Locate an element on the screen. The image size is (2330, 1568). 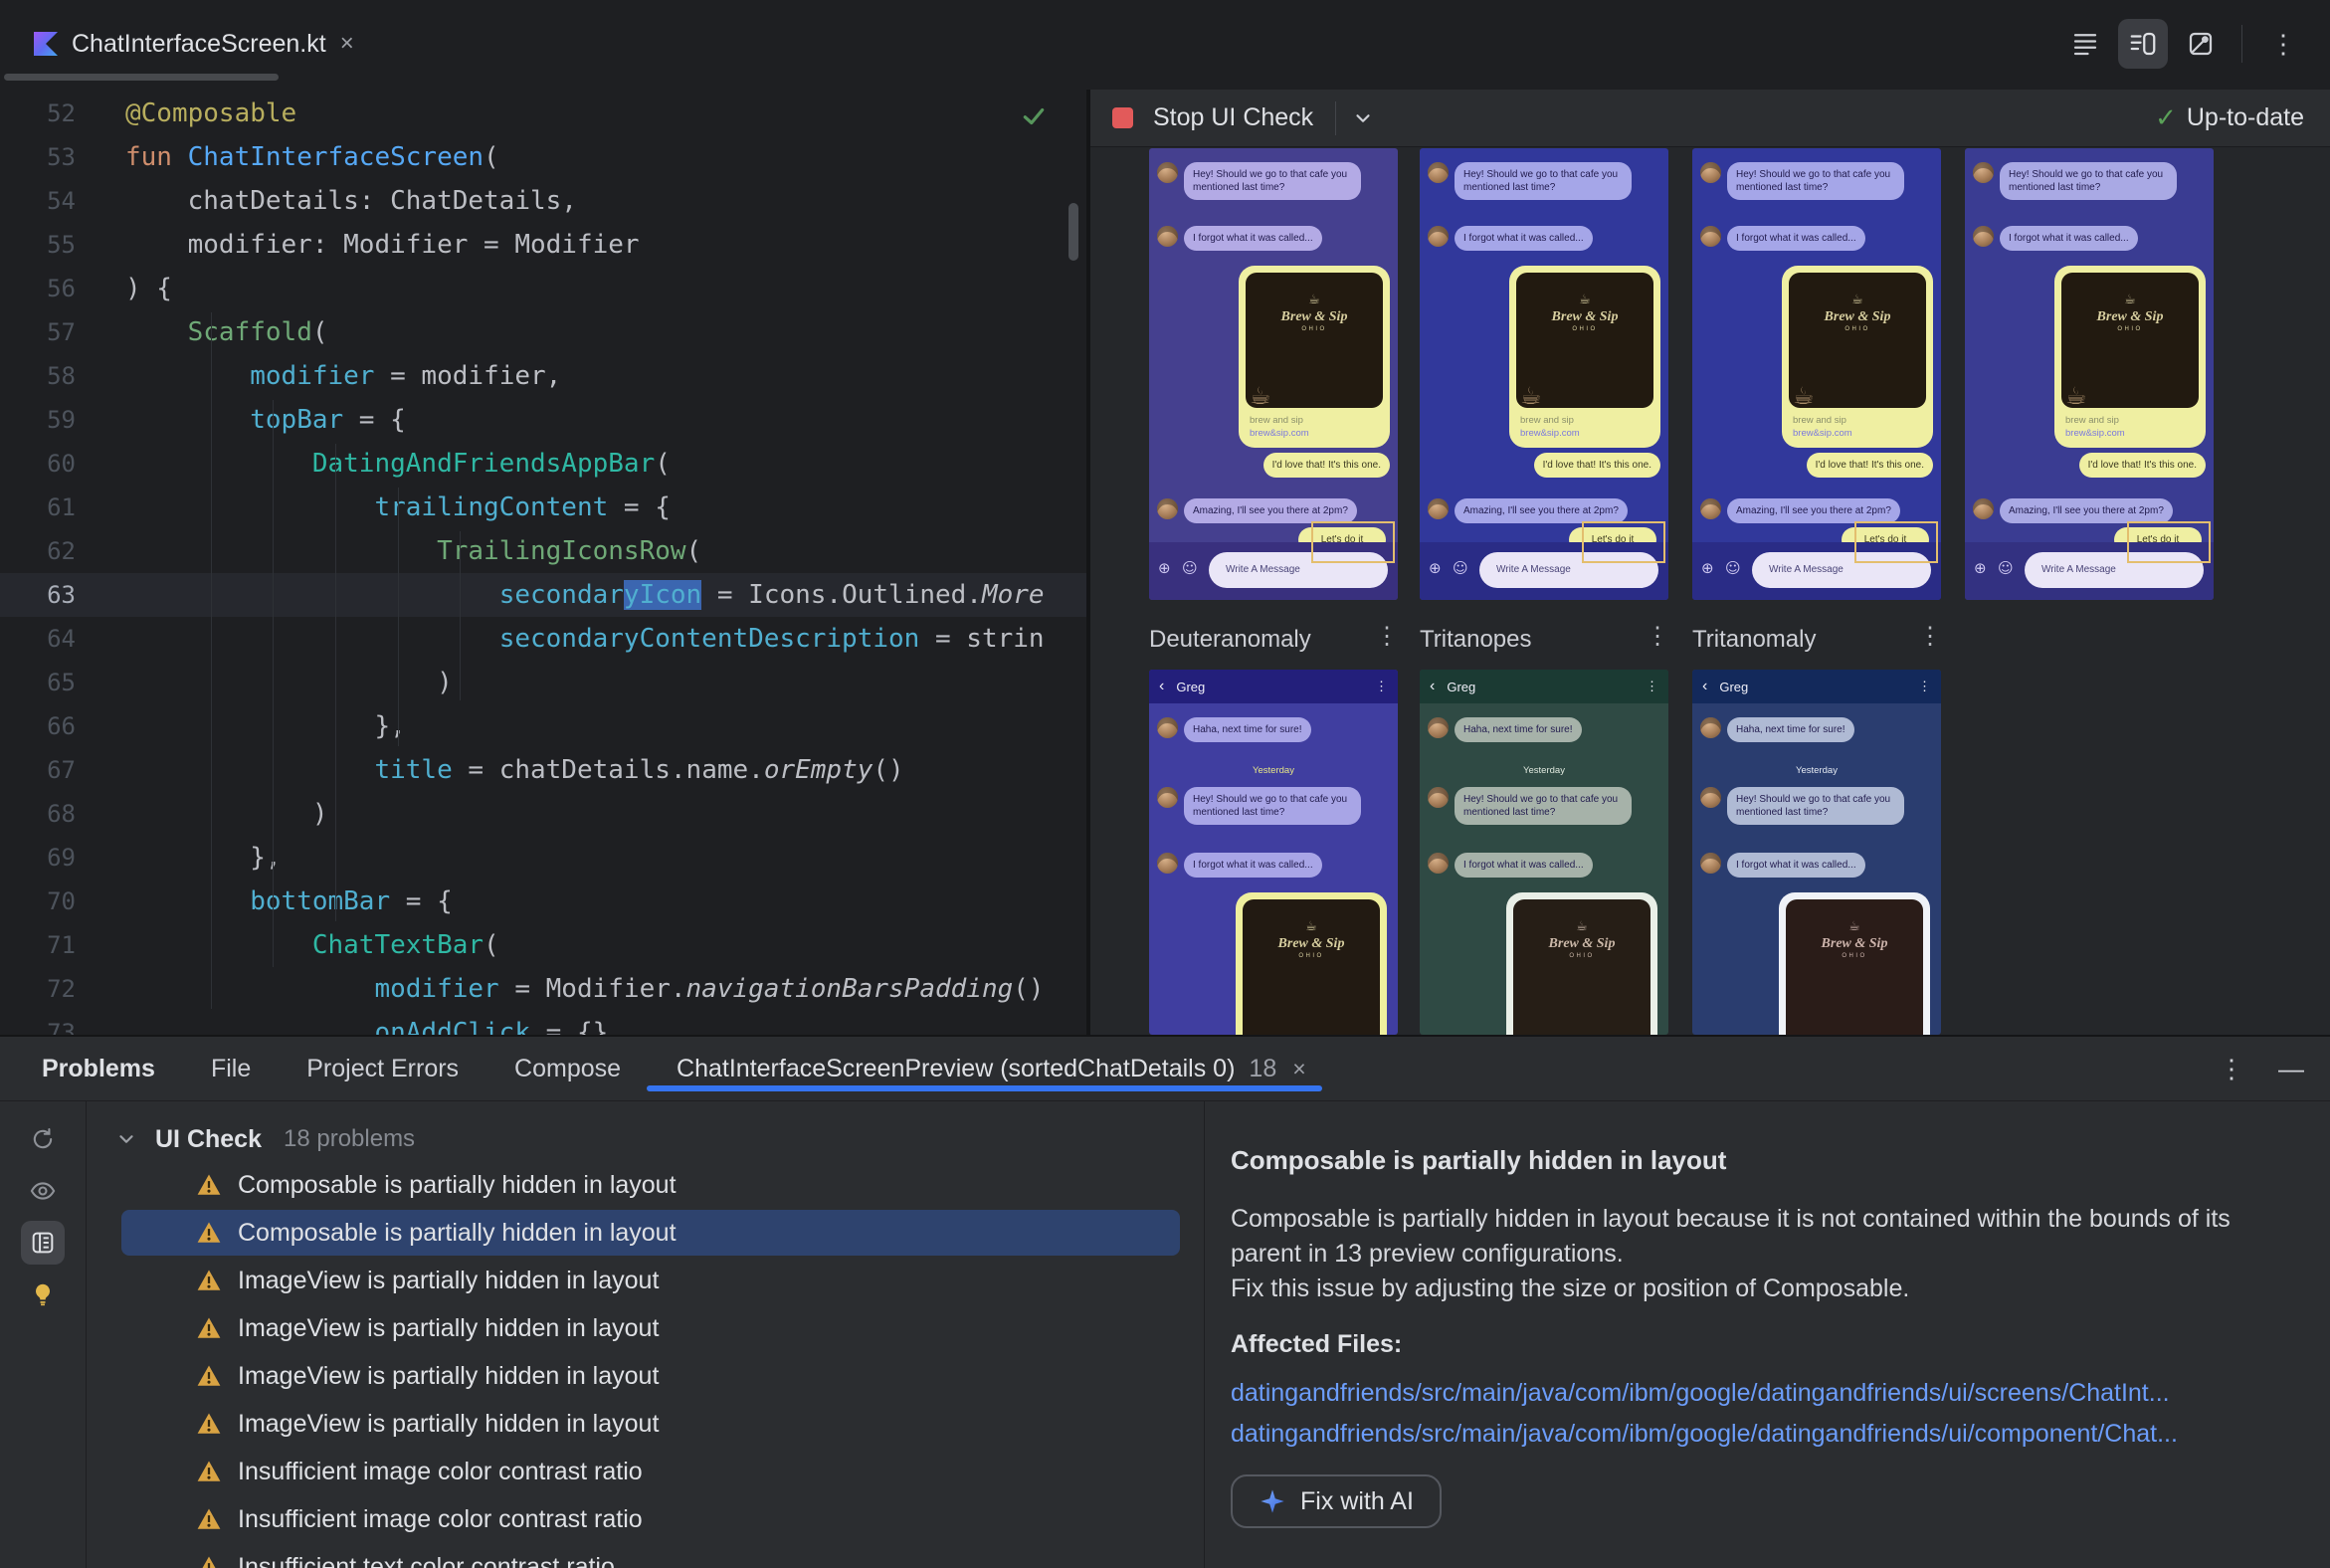
editor-tab-chatinterfacescreen: ChatInterfaceScreen.kt × is located at coordinates (194, 44).